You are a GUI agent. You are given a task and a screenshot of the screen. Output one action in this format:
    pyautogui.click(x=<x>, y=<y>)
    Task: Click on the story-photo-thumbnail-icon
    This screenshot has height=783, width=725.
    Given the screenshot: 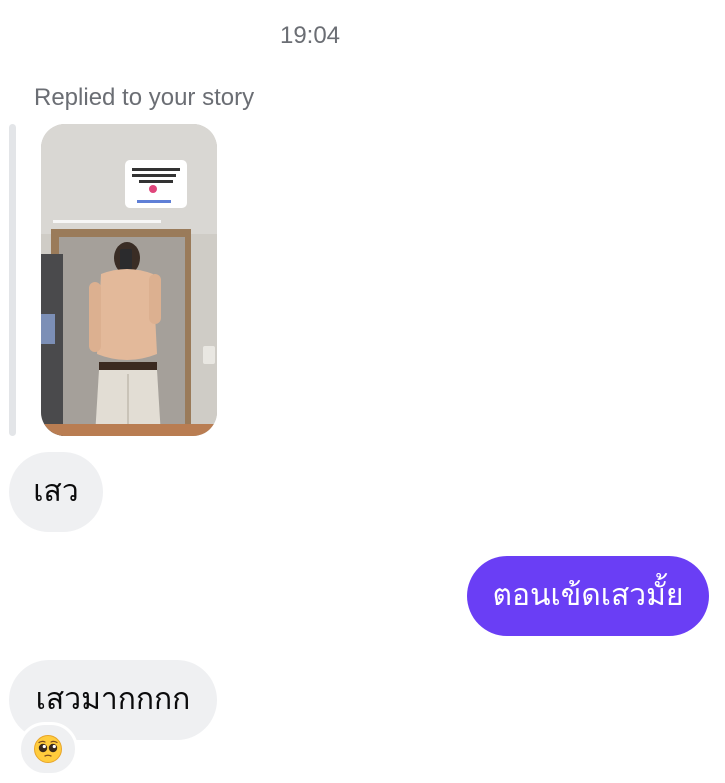 What is the action you would take?
    pyautogui.click(x=129, y=280)
    